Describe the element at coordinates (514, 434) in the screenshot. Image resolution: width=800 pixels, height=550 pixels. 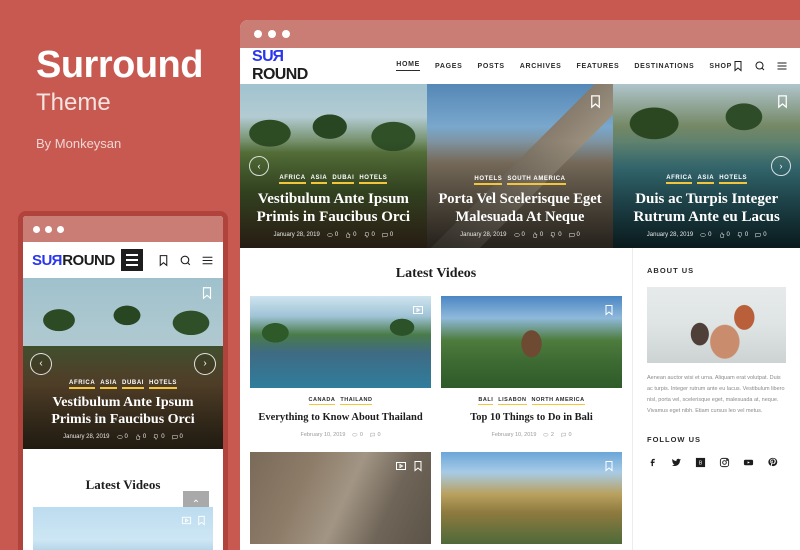
I see `post-date: February 10, 2019` at that location.